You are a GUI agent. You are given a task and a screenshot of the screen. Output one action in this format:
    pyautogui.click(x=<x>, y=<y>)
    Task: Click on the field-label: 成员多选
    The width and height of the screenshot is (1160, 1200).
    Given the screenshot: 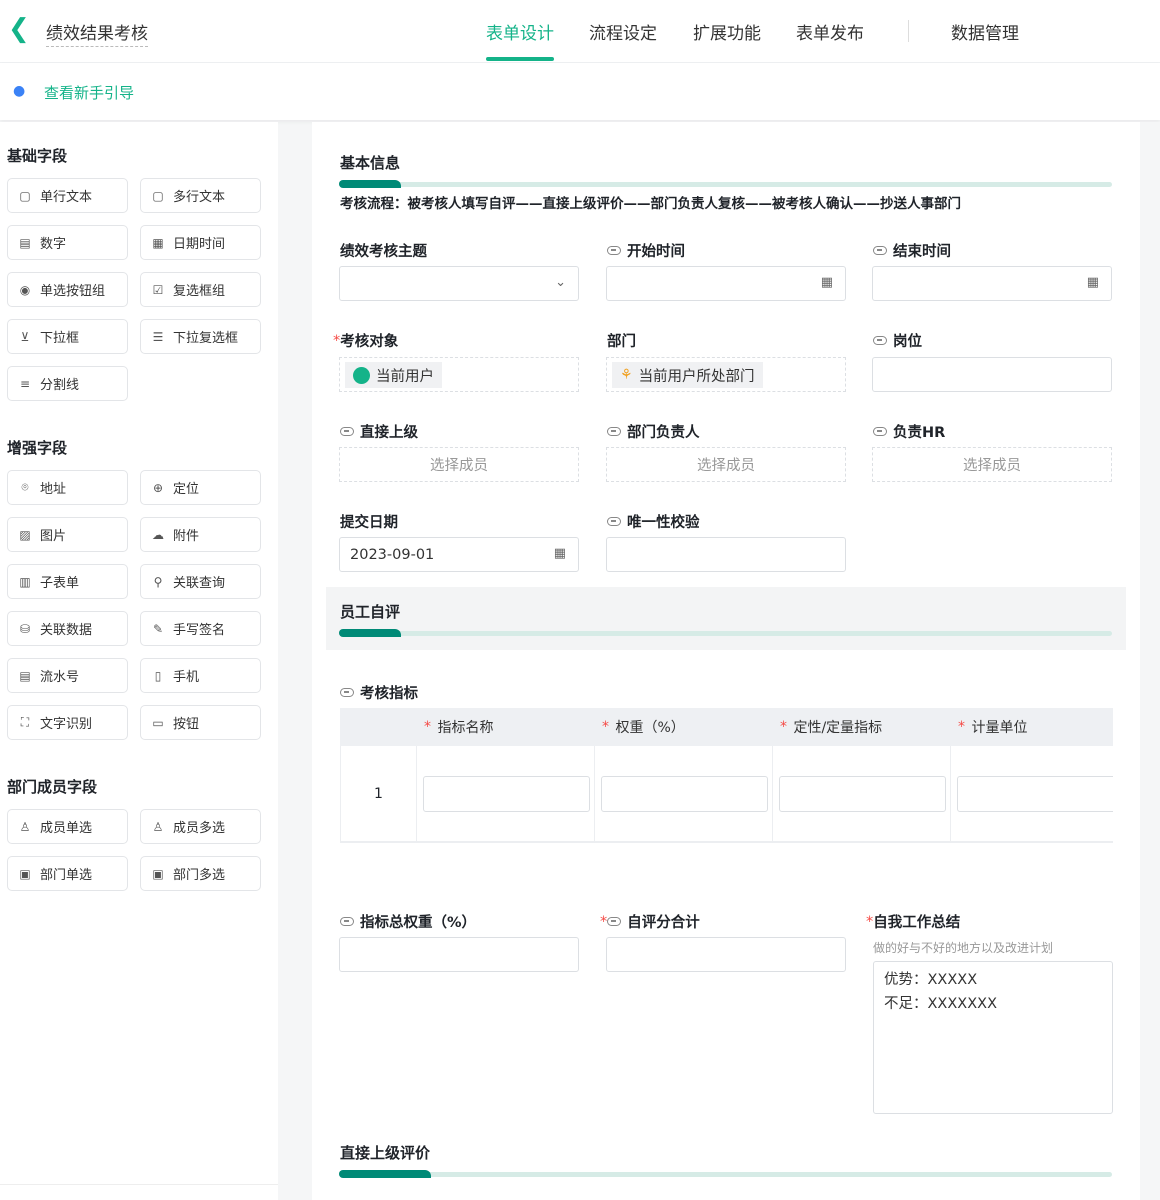 What is the action you would take?
    pyautogui.click(x=199, y=828)
    